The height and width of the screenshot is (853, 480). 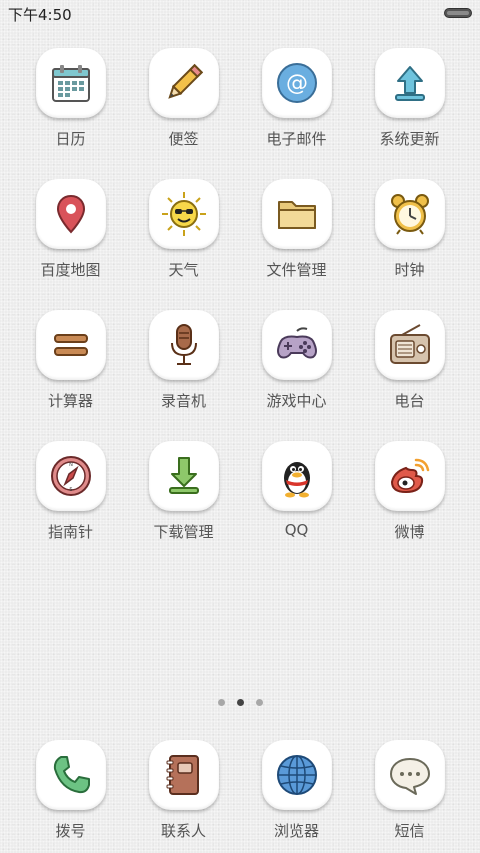 I want to click on dock-browser: 浏览器, so click(x=296, y=795).